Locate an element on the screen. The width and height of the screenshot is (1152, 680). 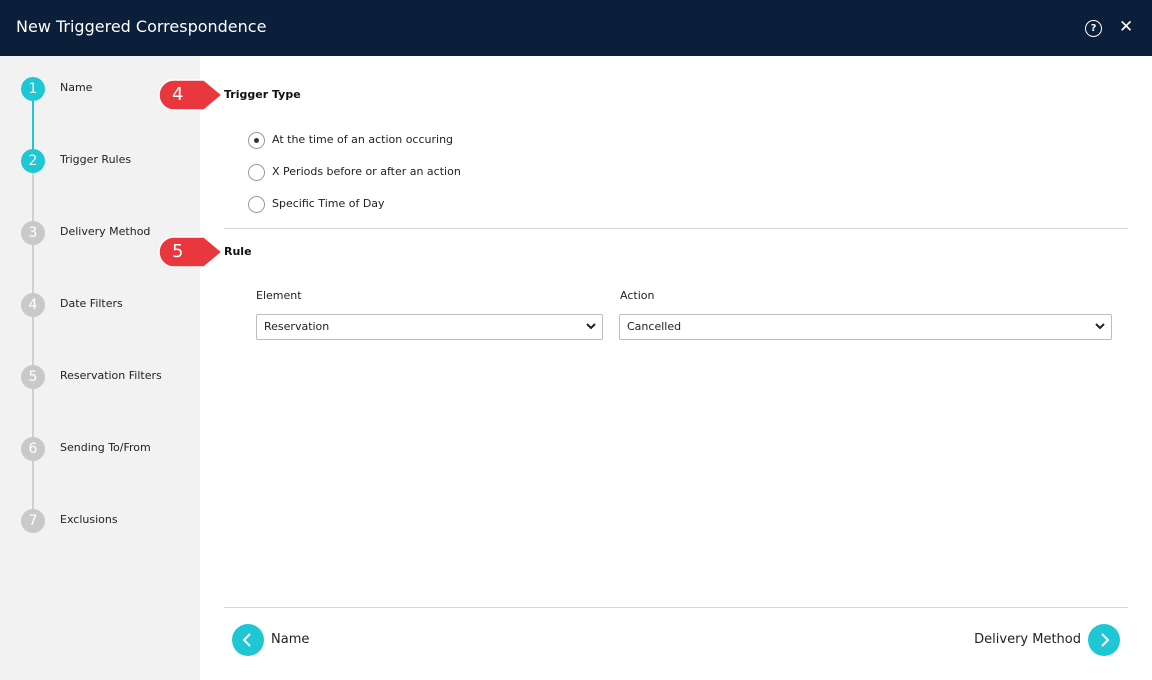
step-label: Reservation Filters is located at coordinates (111, 375).